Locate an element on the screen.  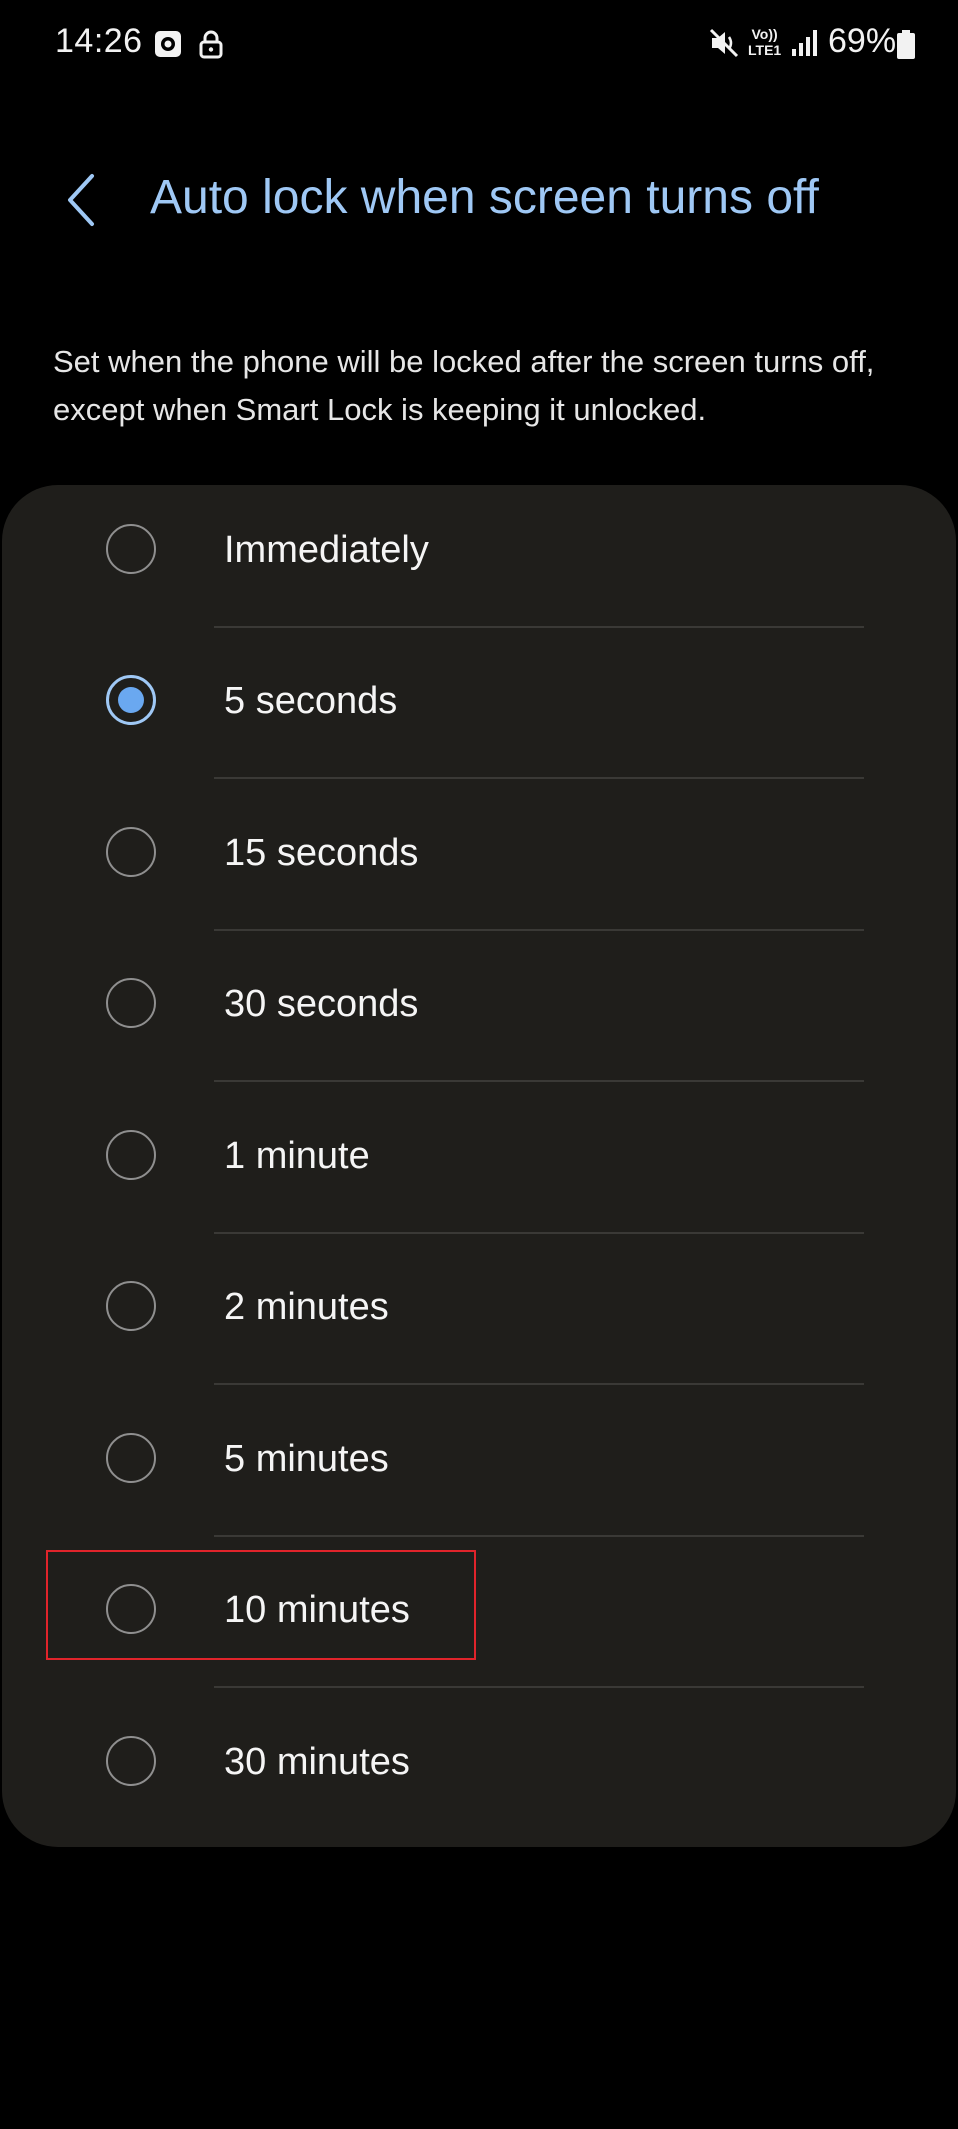
chevron-left-icon is located at coordinates (81, 200).